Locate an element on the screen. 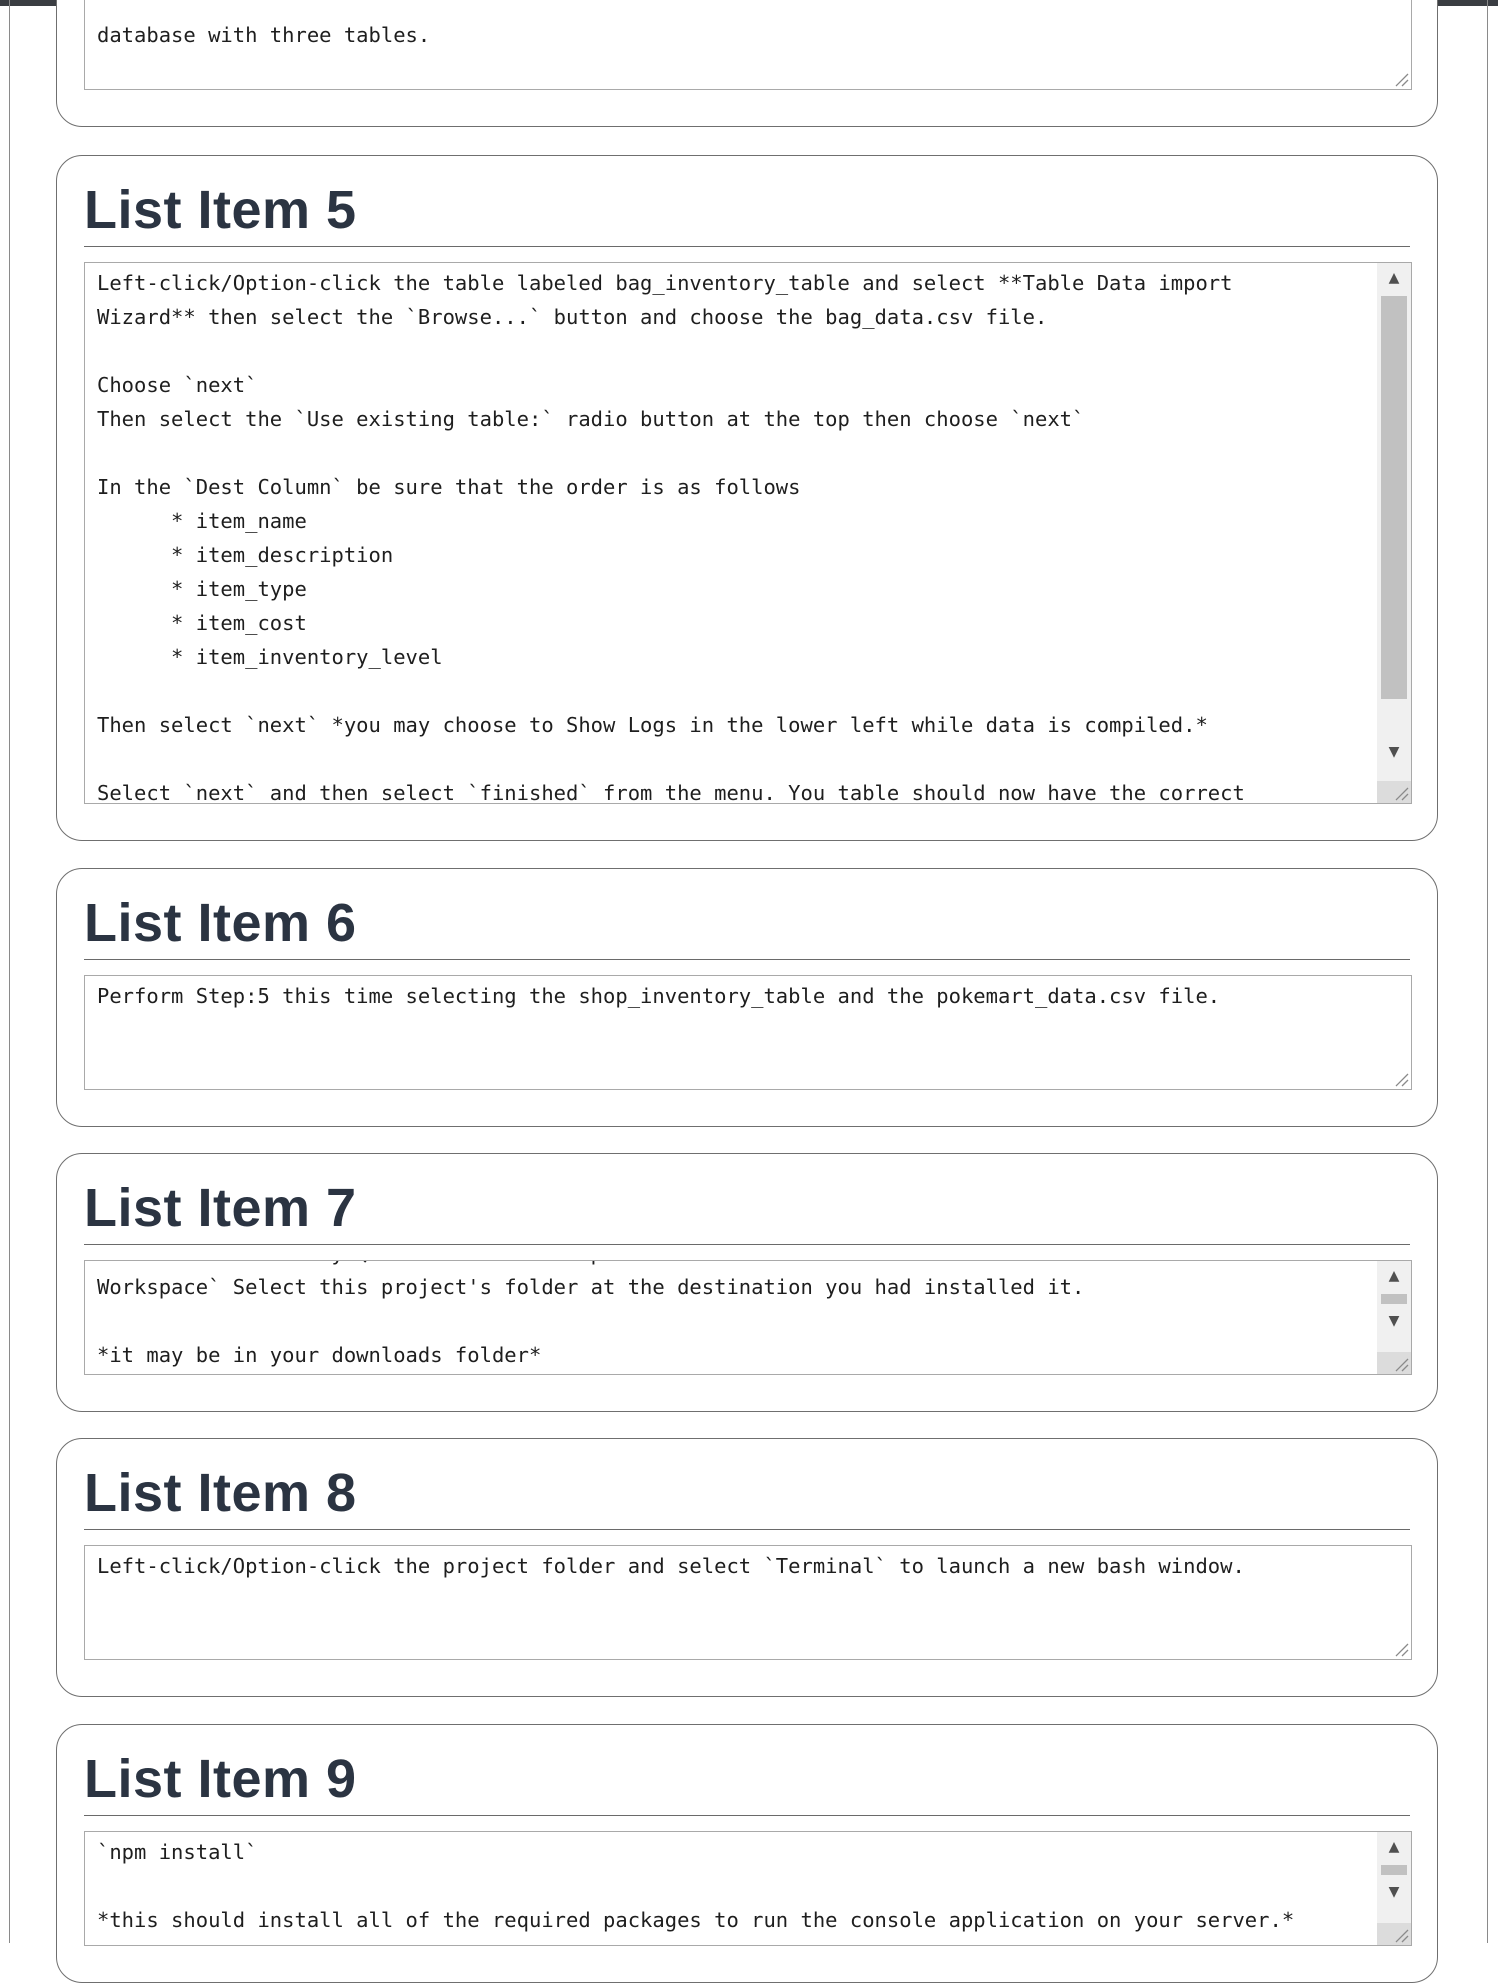 The image size is (1498, 1983). list-item-7-heading: List Item 7 is located at coordinates (220, 1208).